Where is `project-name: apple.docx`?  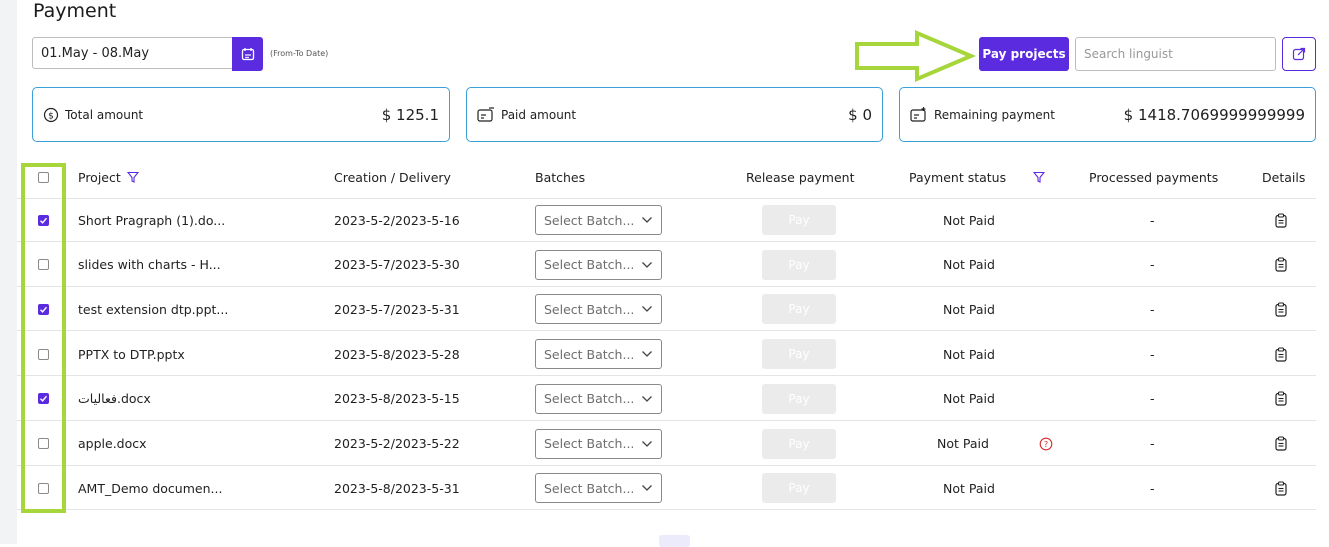 project-name: apple.docx is located at coordinates (112, 444).